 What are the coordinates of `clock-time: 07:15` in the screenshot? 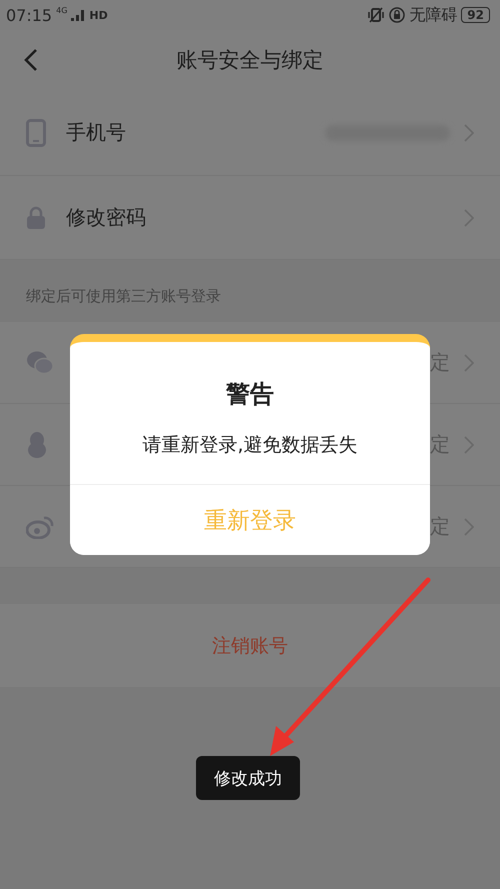 It's located at (29, 15).